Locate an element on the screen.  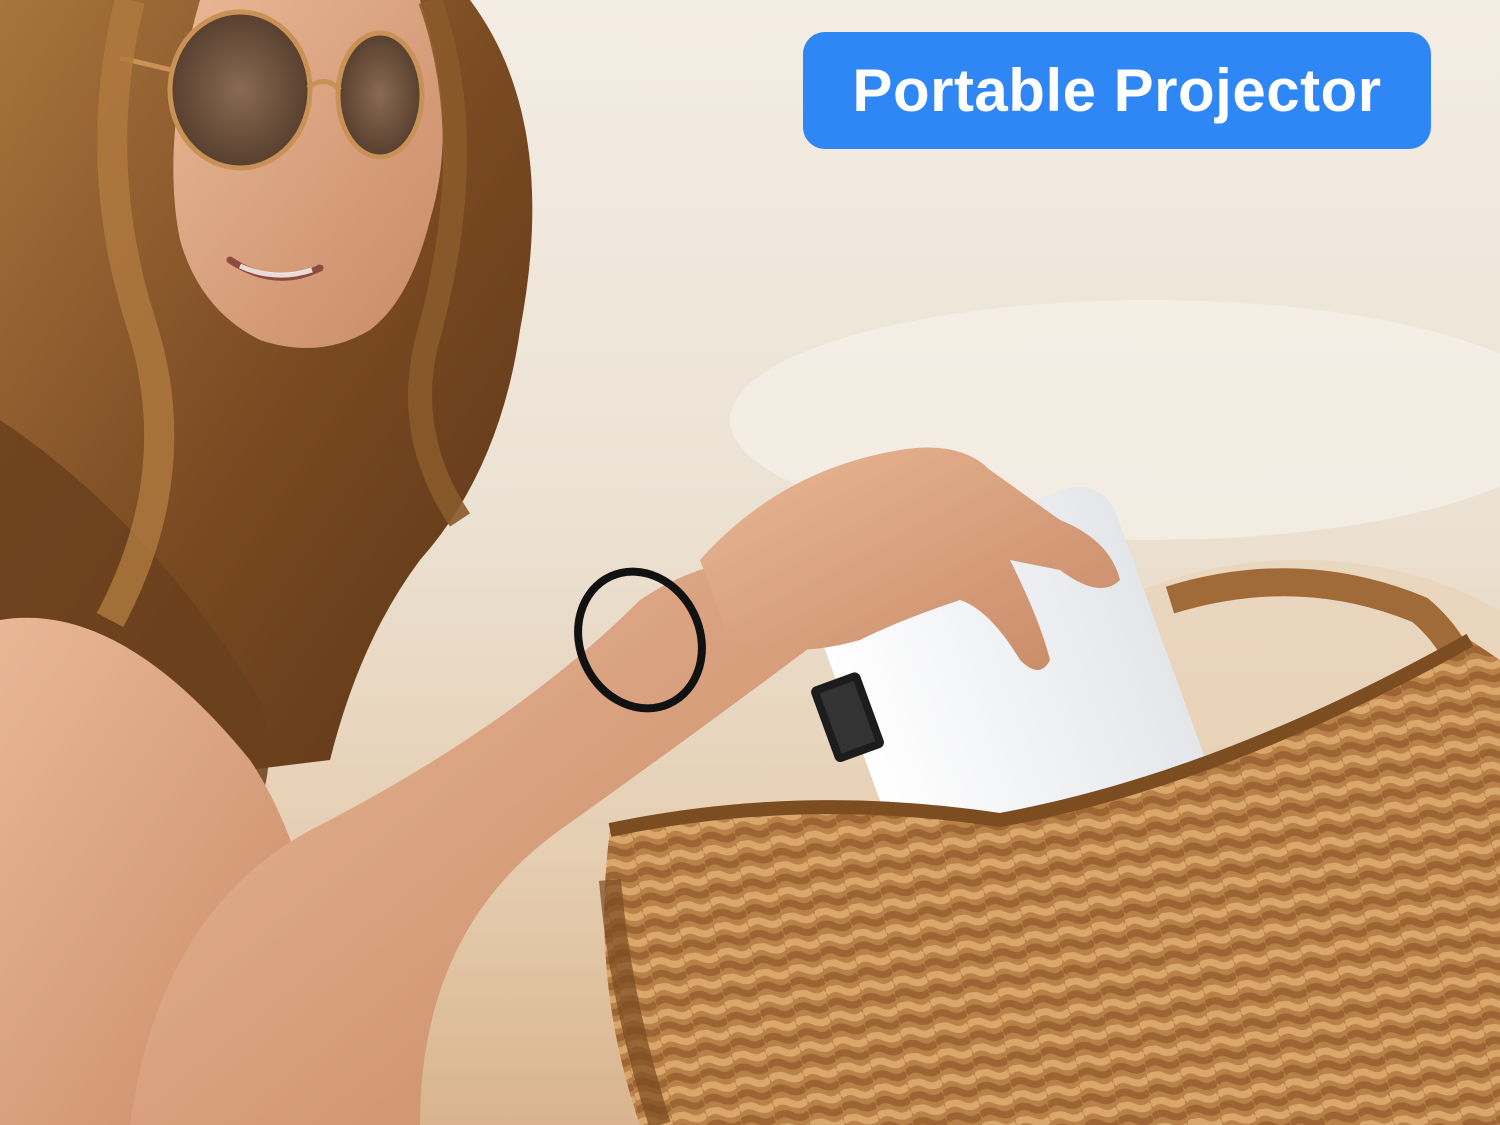
product-title-badge: Portable Projector is located at coordinates (1117, 90).